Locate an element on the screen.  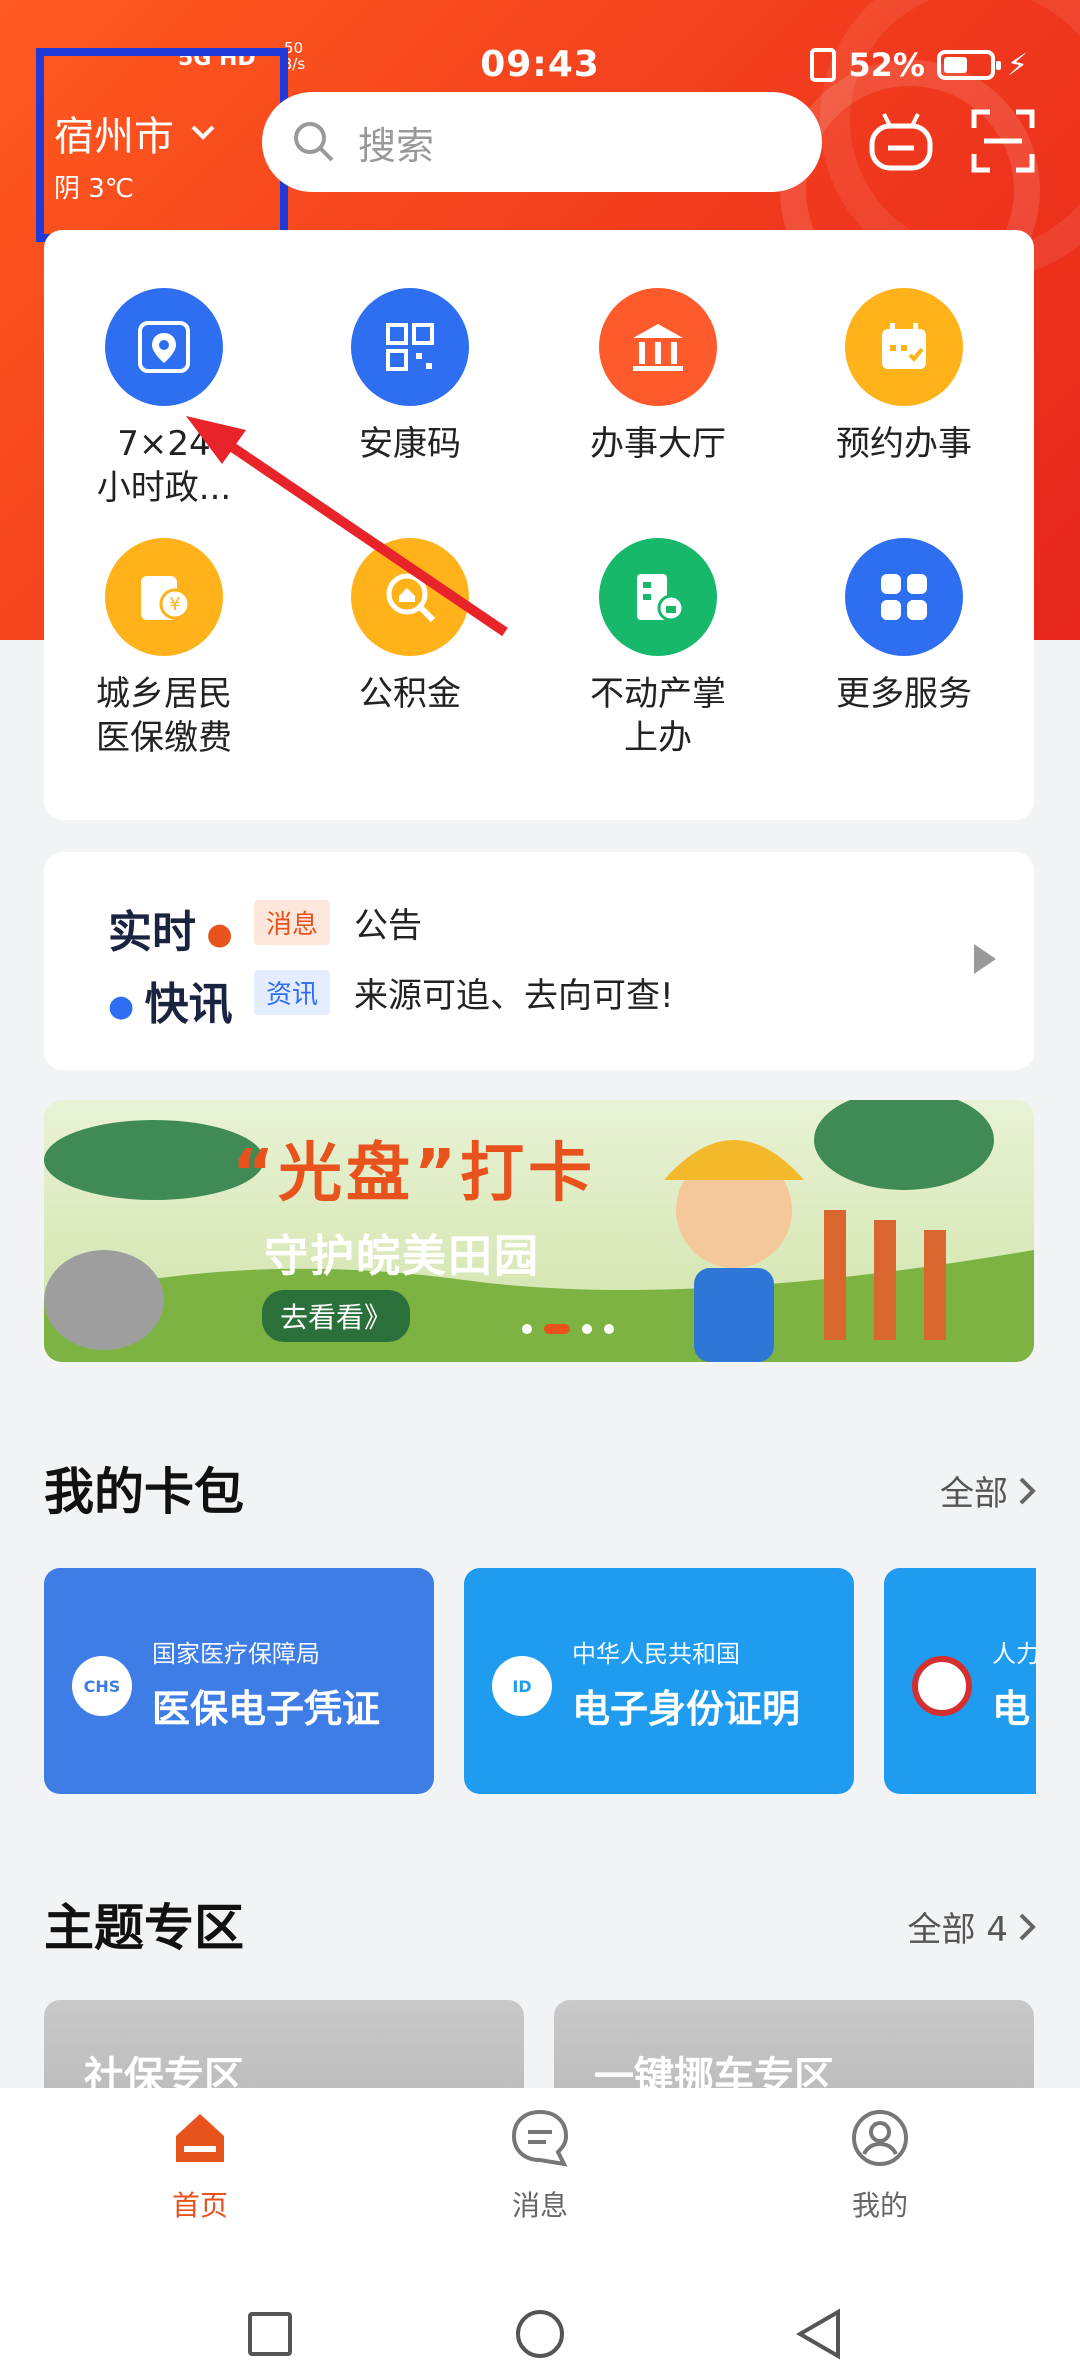
battery-icon is located at coordinates (968, 65).